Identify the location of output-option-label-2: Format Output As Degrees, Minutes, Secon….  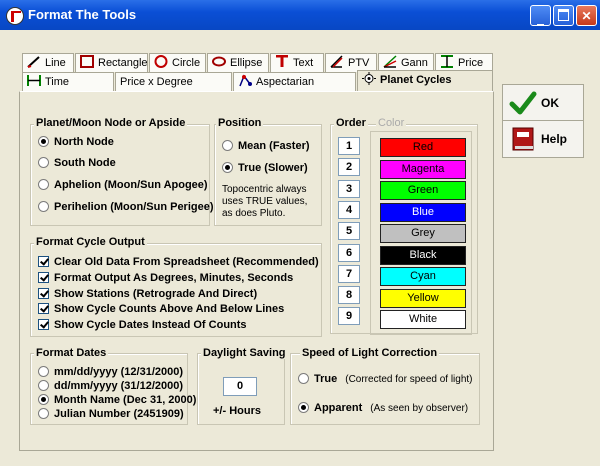
(174, 277).